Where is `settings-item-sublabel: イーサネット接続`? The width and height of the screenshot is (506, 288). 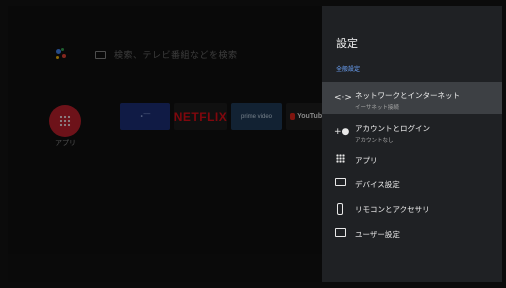 settings-item-sublabel: イーサネット接続 is located at coordinates (377, 108).